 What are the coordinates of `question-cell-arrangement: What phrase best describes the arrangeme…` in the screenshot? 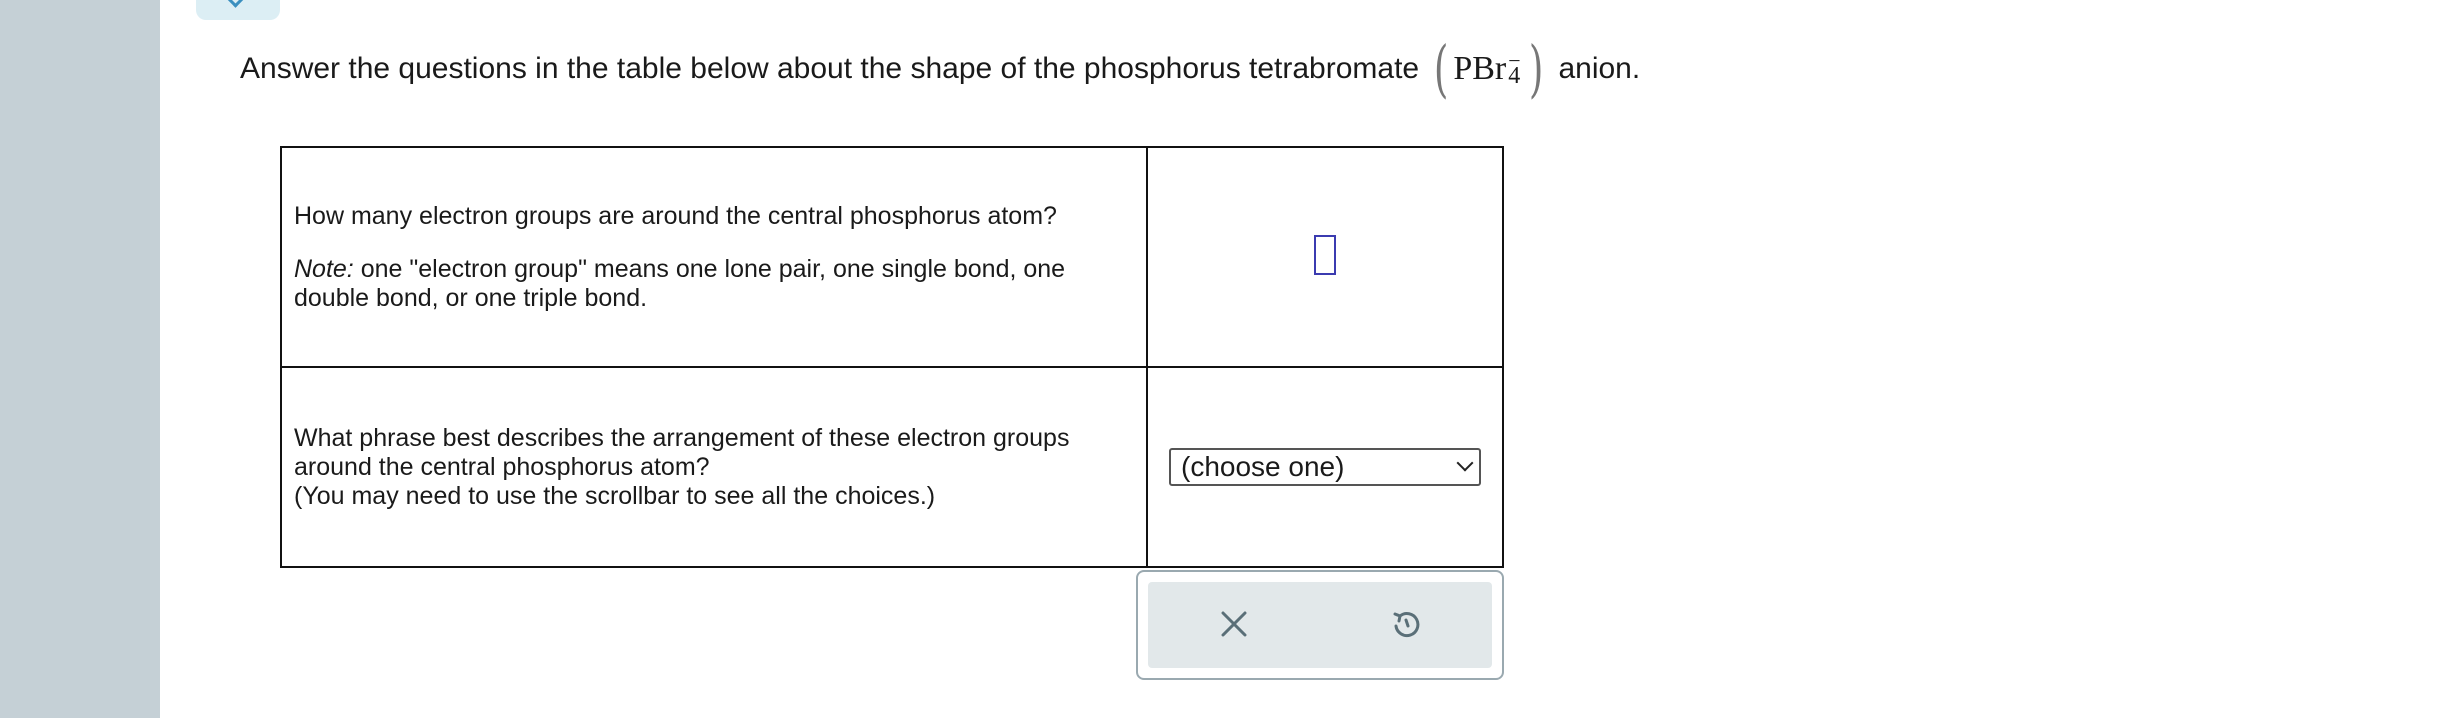 It's located at (714, 467).